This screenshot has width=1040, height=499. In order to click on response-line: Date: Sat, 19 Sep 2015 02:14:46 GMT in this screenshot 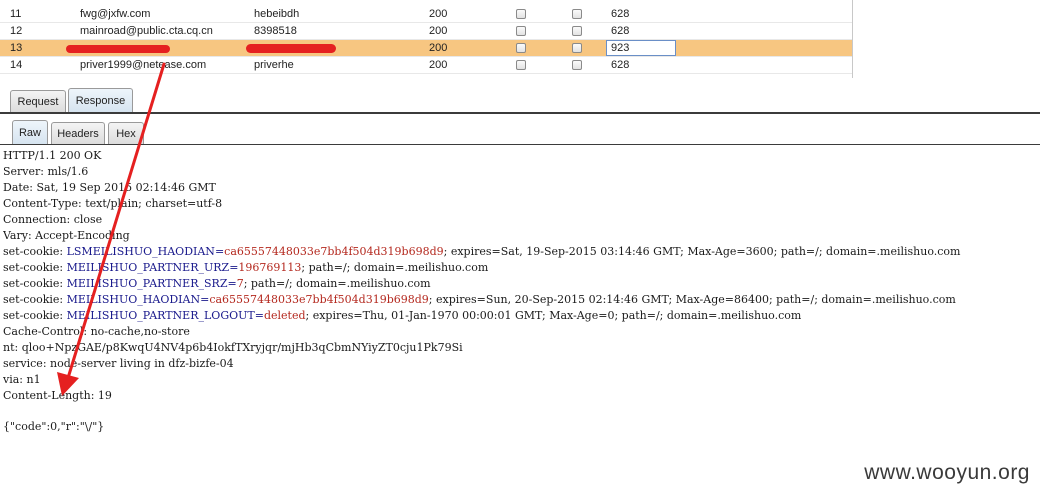, I will do `click(109, 187)`.